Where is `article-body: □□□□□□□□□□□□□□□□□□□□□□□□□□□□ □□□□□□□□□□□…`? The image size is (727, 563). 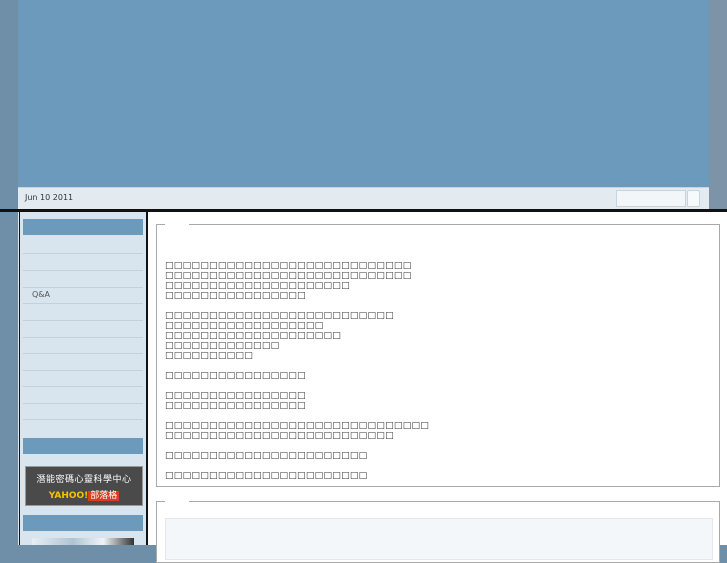 article-body: □□□□□□□□□□□□□□□□□□□□□□□□□□□□ □□□□□□□□□□□… is located at coordinates (297, 371).